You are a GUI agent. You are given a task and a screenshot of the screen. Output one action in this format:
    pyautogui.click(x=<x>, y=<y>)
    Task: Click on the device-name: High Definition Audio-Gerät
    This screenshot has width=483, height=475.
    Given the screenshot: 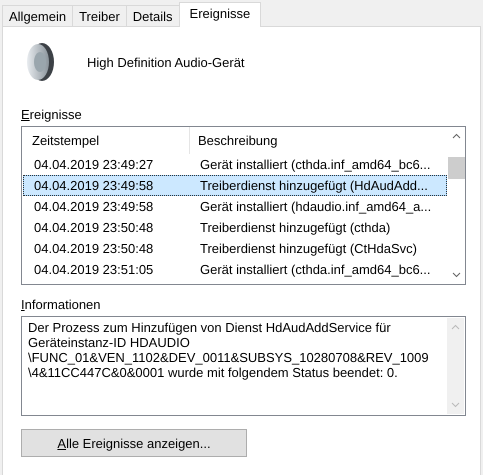 What is the action you would take?
    pyautogui.click(x=166, y=62)
    